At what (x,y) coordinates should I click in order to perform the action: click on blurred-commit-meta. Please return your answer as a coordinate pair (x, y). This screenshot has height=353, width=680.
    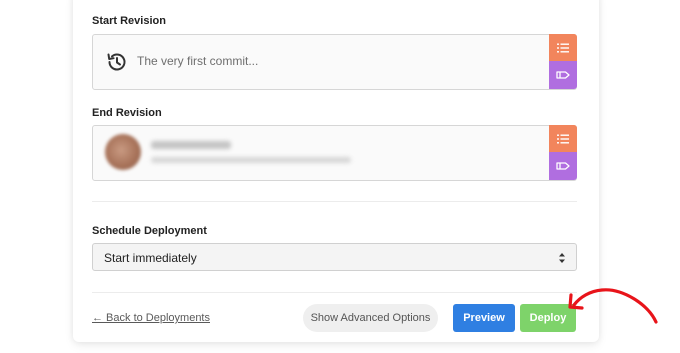
    Looking at the image, I should click on (251, 160).